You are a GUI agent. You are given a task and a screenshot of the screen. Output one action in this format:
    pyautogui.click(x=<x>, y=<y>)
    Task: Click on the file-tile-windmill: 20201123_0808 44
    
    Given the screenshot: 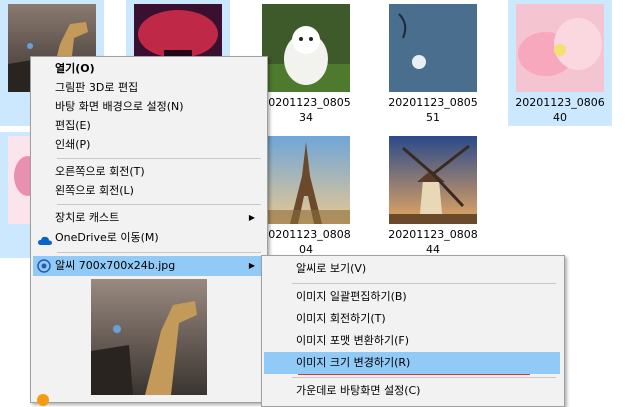 What is the action you would take?
    pyautogui.click(x=433, y=195)
    